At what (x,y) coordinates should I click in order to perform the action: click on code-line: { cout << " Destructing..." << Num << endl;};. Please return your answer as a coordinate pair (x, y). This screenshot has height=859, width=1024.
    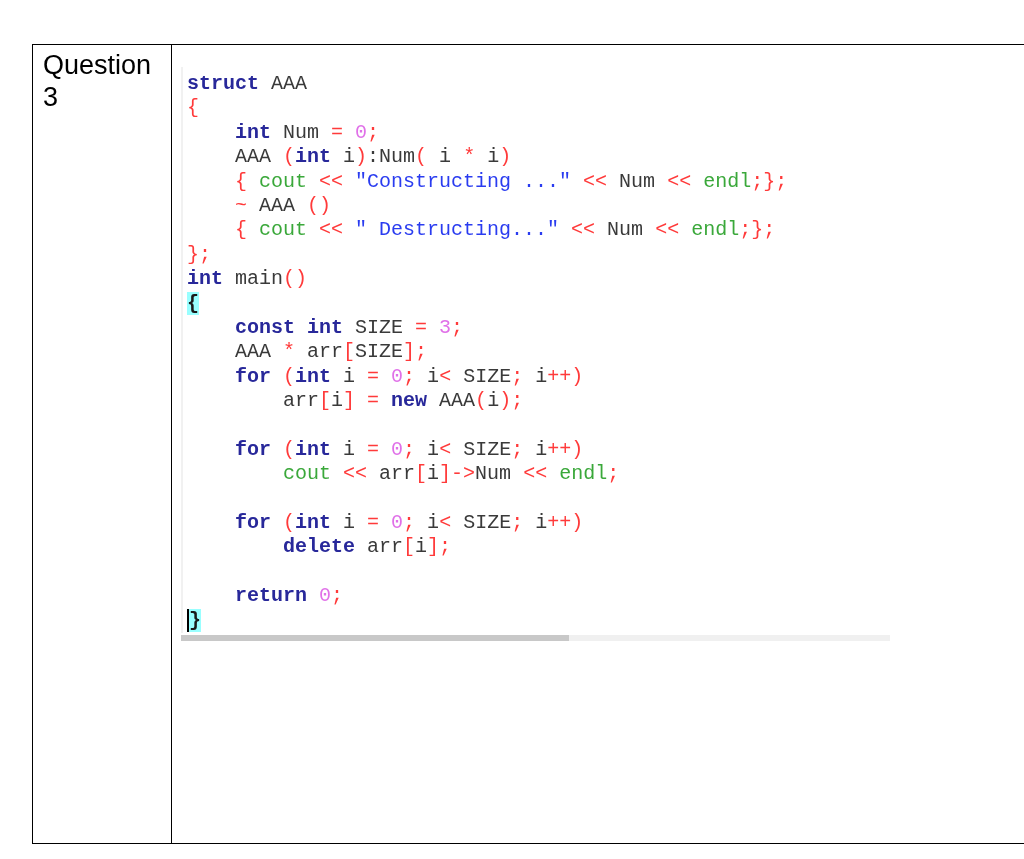
    Looking at the image, I should click on (505, 230).